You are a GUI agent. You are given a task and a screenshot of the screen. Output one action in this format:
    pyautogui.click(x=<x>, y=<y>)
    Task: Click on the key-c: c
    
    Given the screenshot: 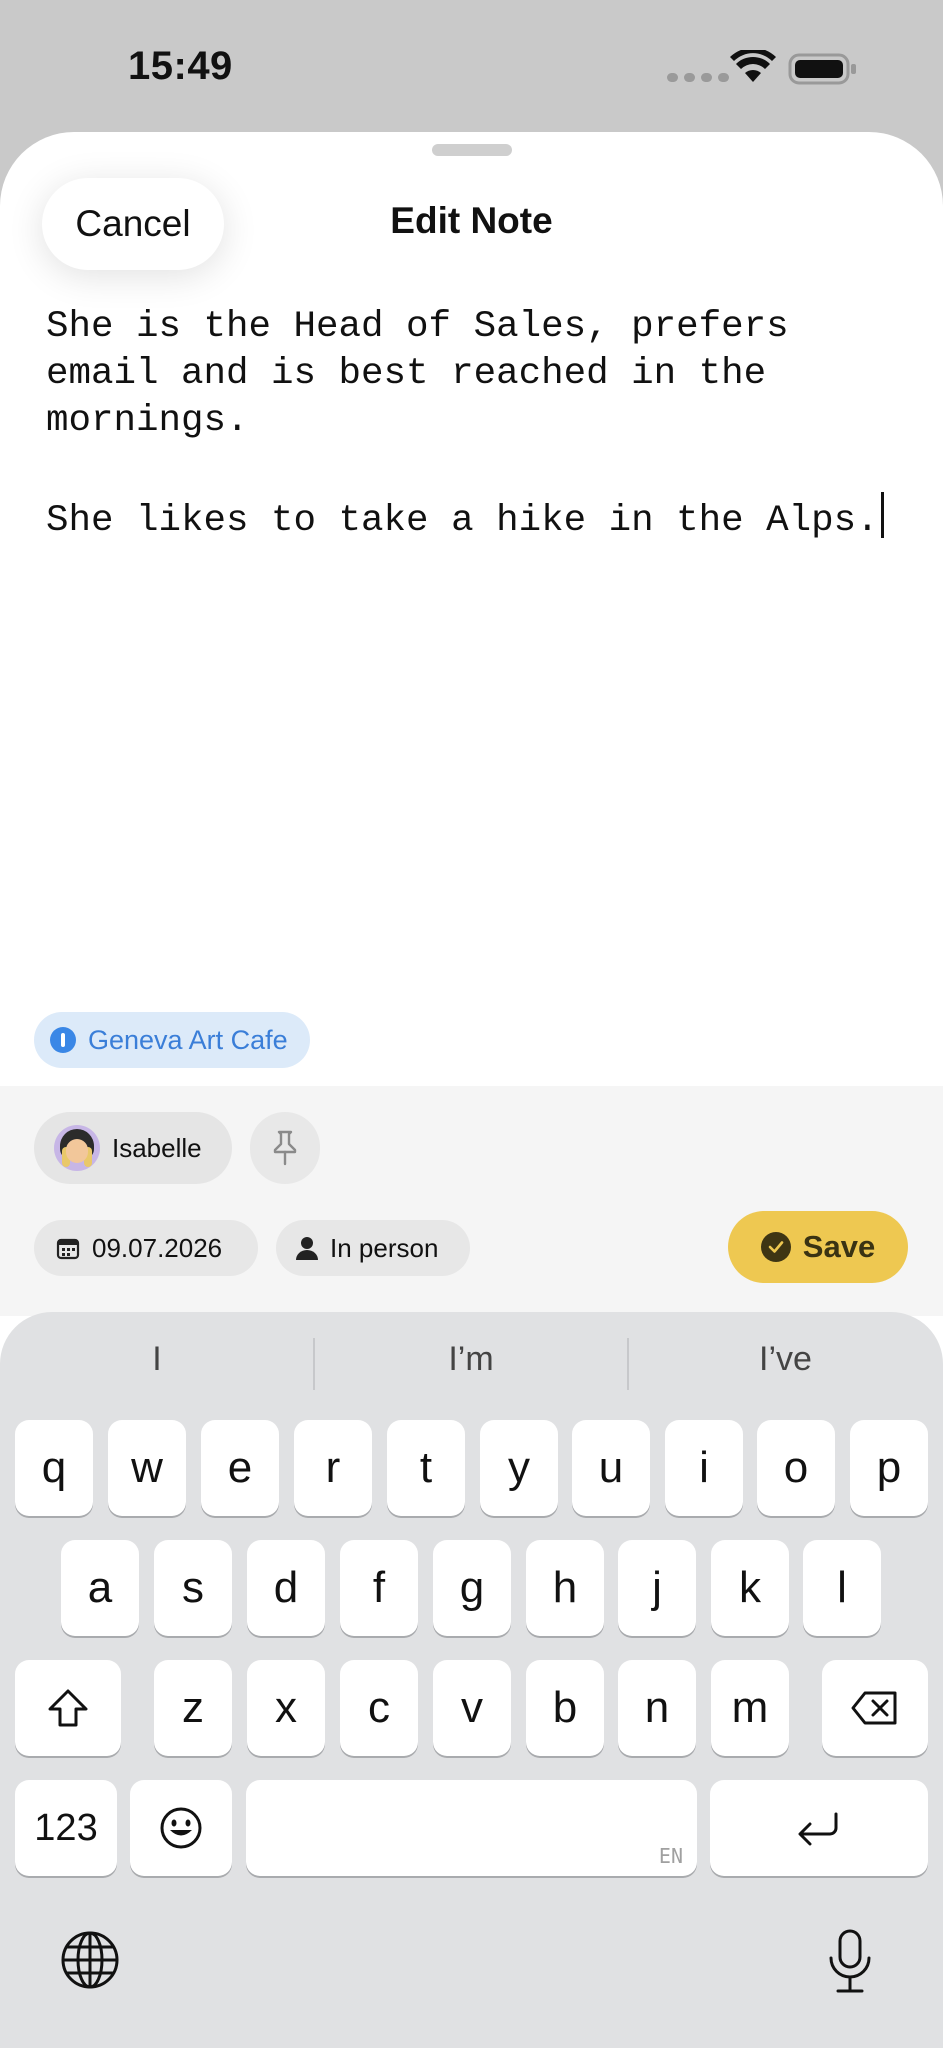 What is the action you would take?
    pyautogui.click(x=379, y=1708)
    